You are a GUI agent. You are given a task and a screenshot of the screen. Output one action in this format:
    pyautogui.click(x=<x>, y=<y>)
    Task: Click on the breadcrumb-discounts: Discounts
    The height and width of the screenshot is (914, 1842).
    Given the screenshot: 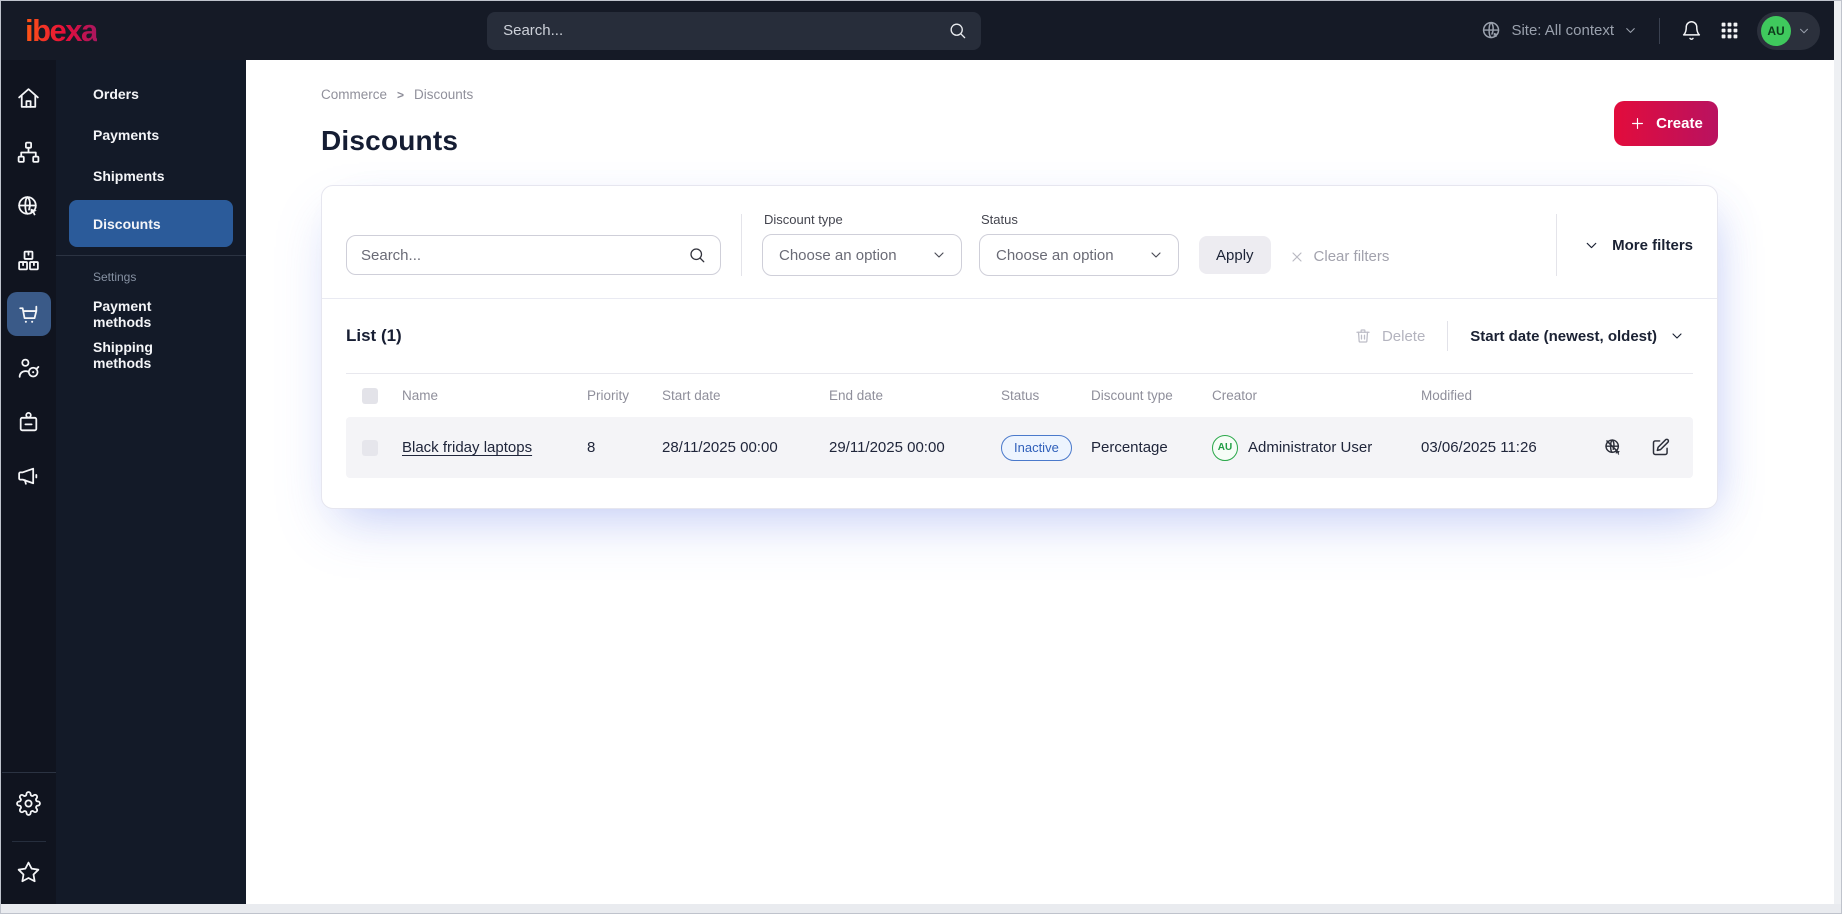 What is the action you would take?
    pyautogui.click(x=443, y=94)
    